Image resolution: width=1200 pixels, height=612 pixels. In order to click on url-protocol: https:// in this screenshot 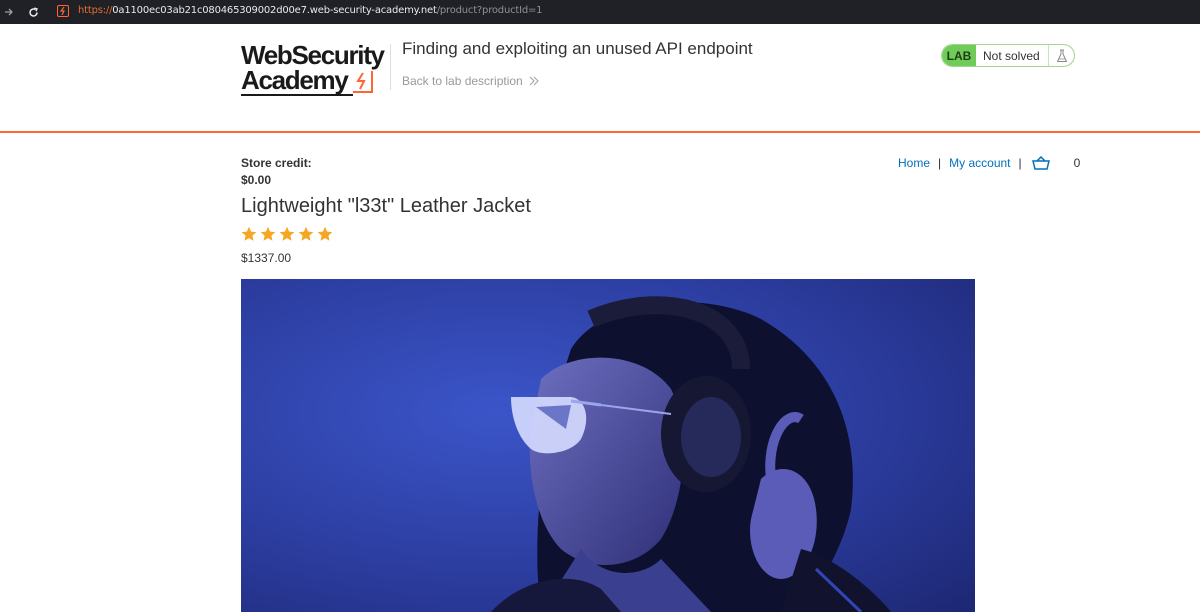, I will do `click(95, 10)`.